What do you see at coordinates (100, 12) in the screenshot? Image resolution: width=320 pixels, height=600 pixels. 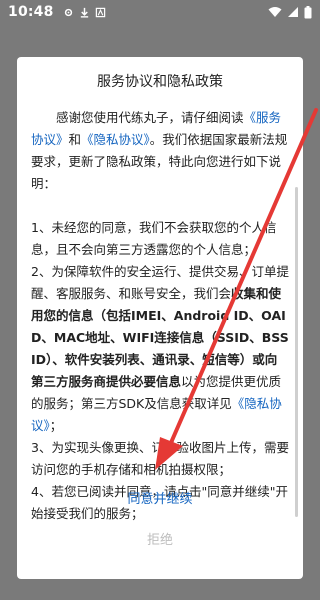 I see `app-notification-icon` at bounding box center [100, 12].